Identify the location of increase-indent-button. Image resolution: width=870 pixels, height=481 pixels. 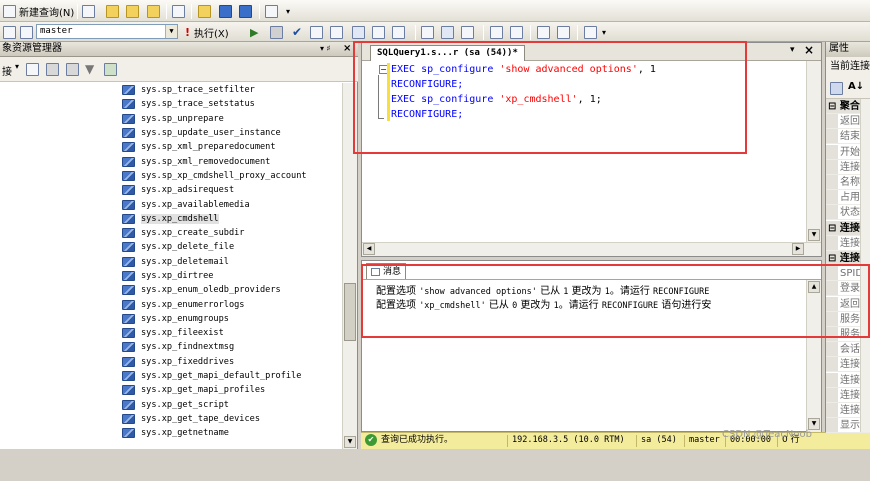
(563, 32).